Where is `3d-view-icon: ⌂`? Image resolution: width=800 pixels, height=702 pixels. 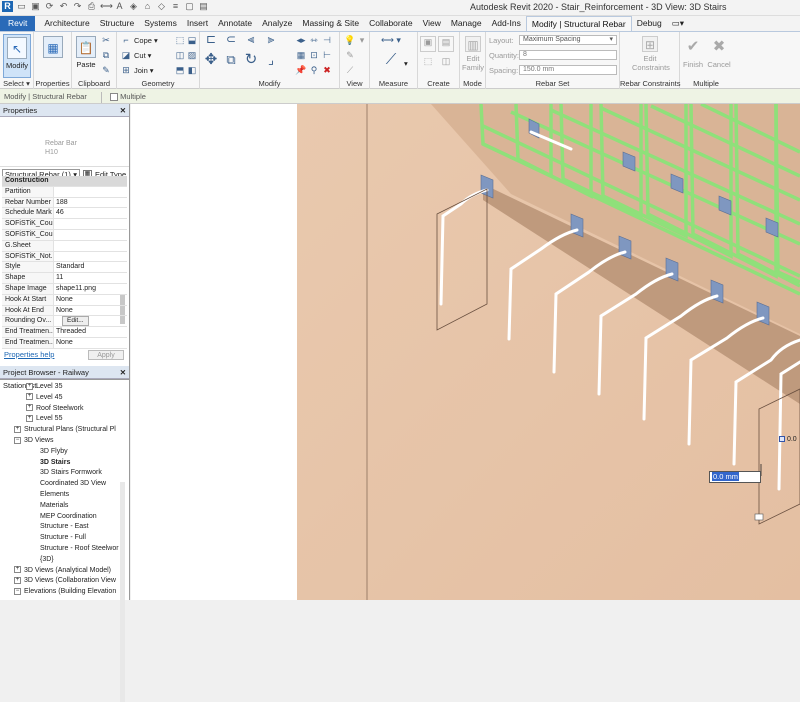
3d-view-icon: ⌂ is located at coordinates (147, 6).